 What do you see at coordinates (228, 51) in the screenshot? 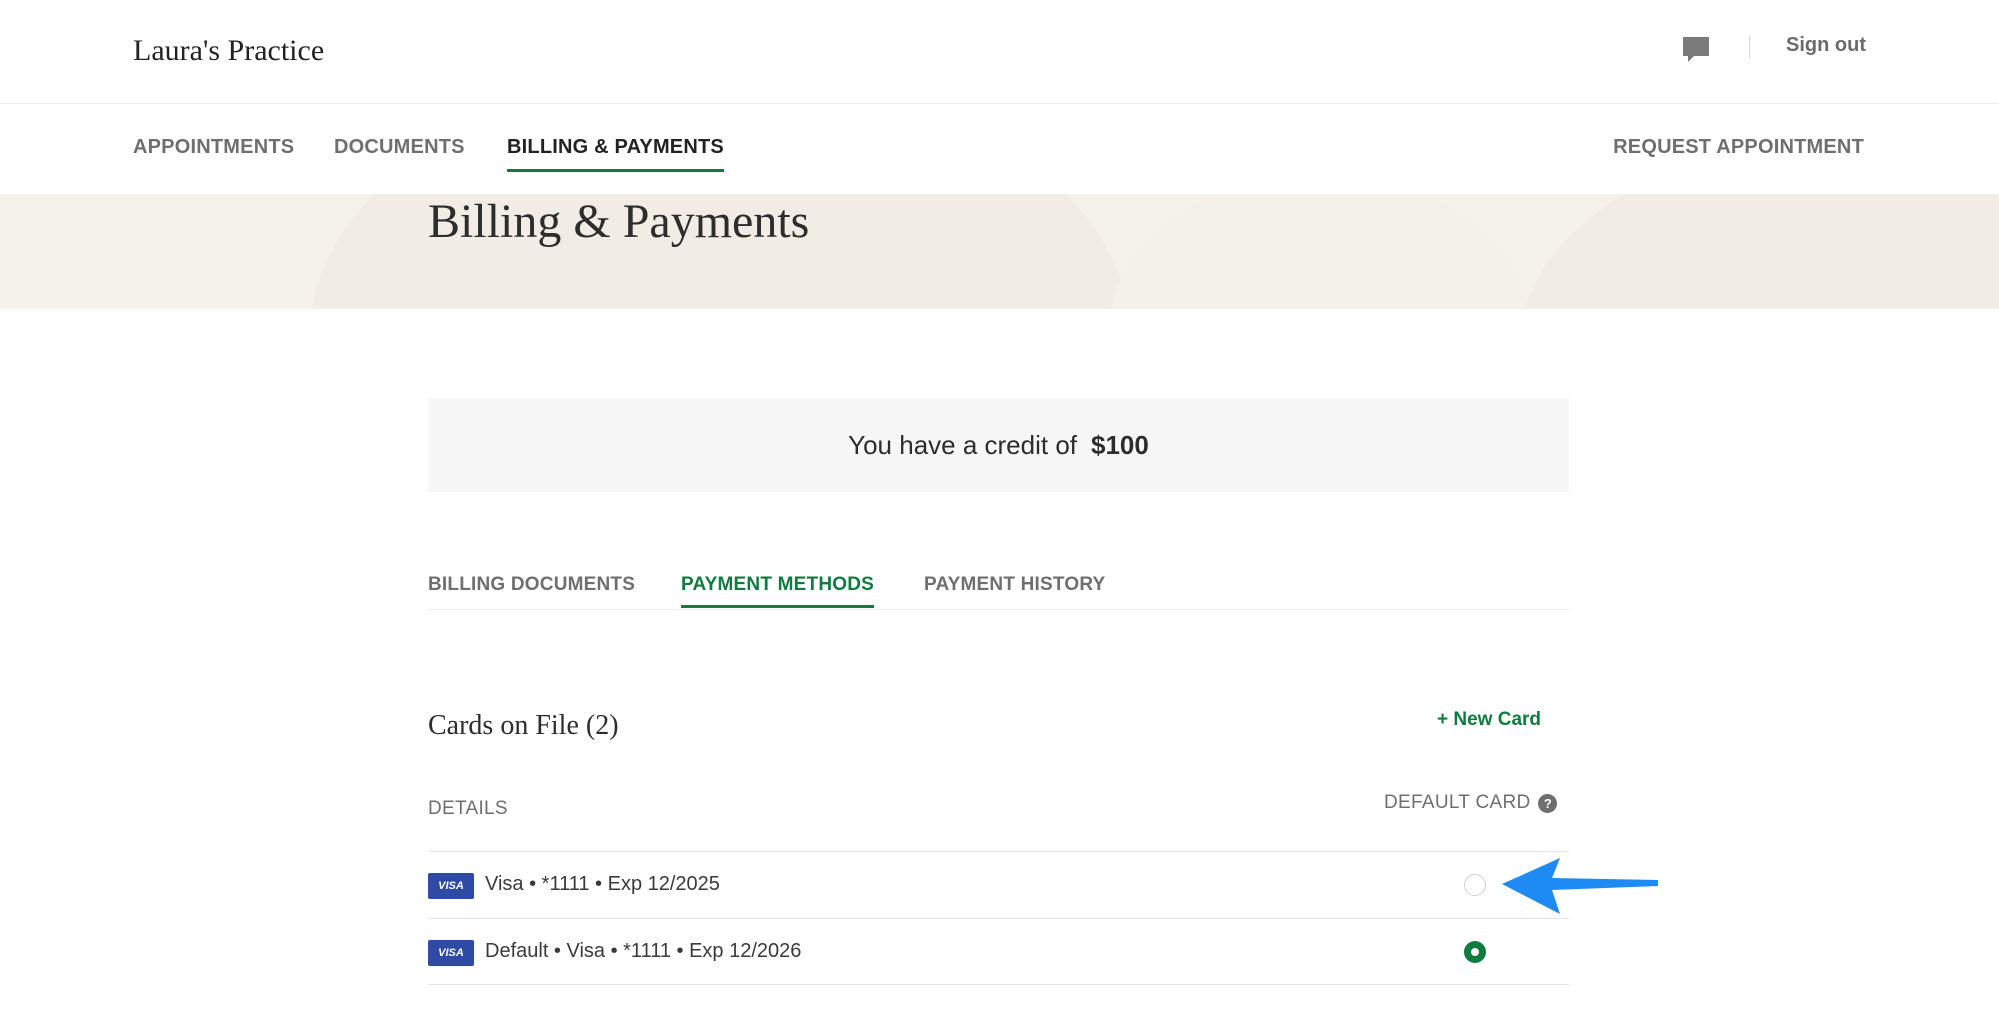
I see `practice-name: Laura's Practice` at bounding box center [228, 51].